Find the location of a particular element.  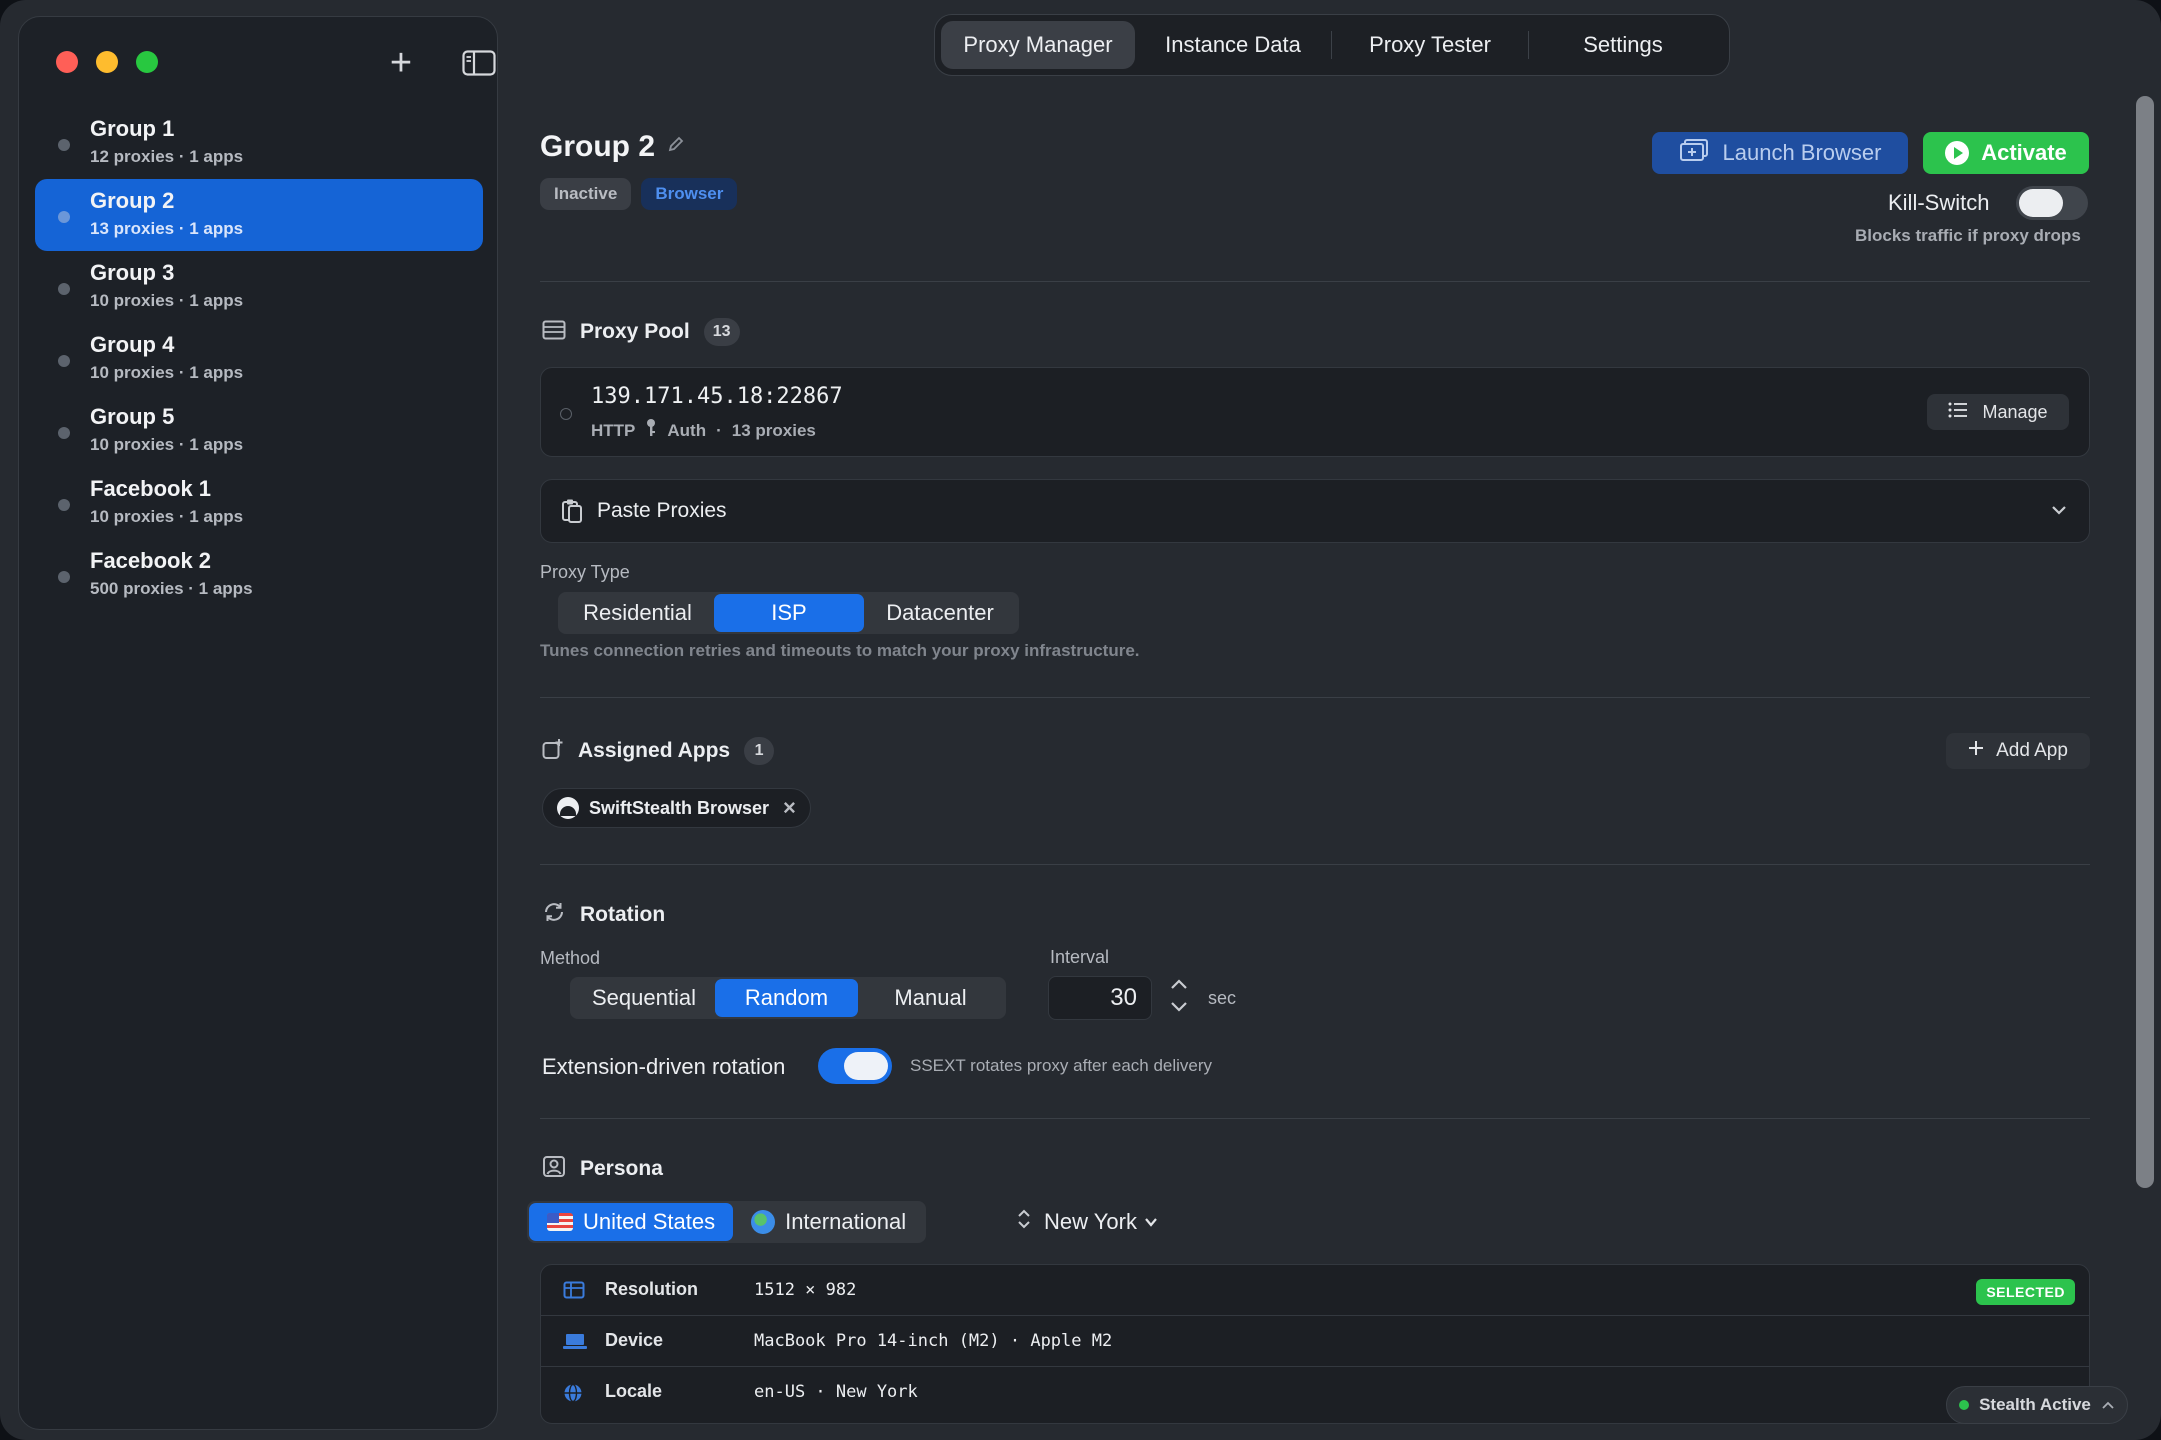

sidebar-item-facebook-2: Facebook 2 500 proxies · 1 apps is located at coordinates (259, 575).